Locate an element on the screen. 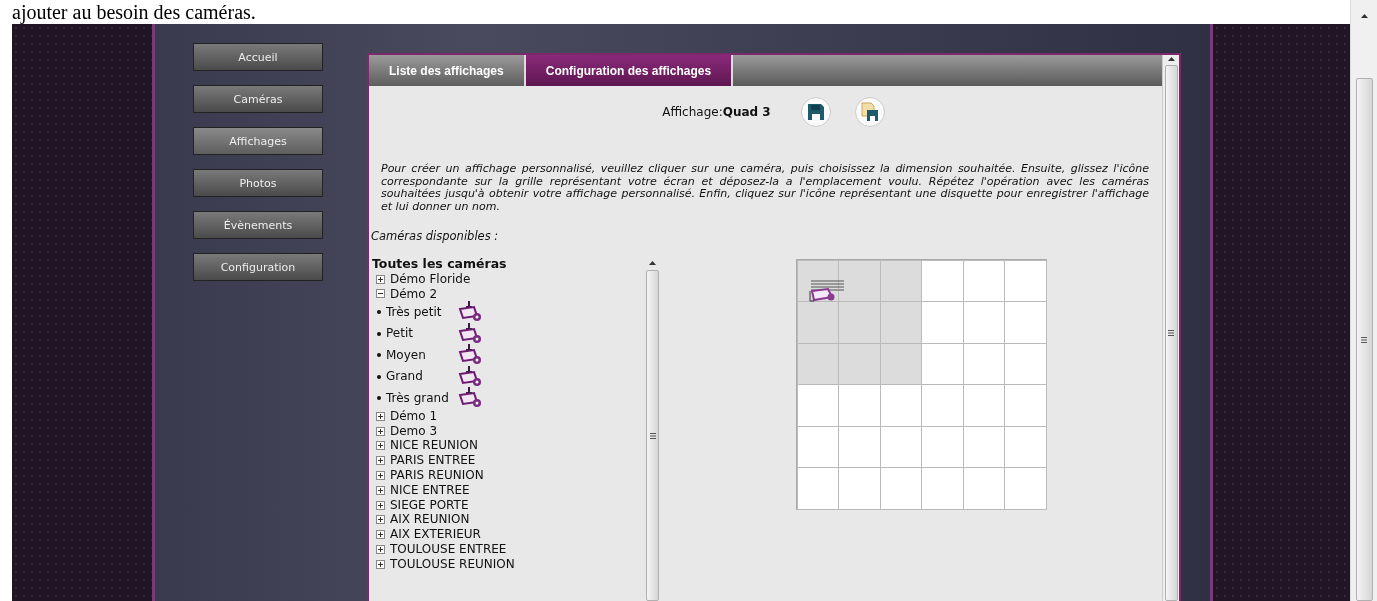  size-option: Moyen is located at coordinates (422, 355).